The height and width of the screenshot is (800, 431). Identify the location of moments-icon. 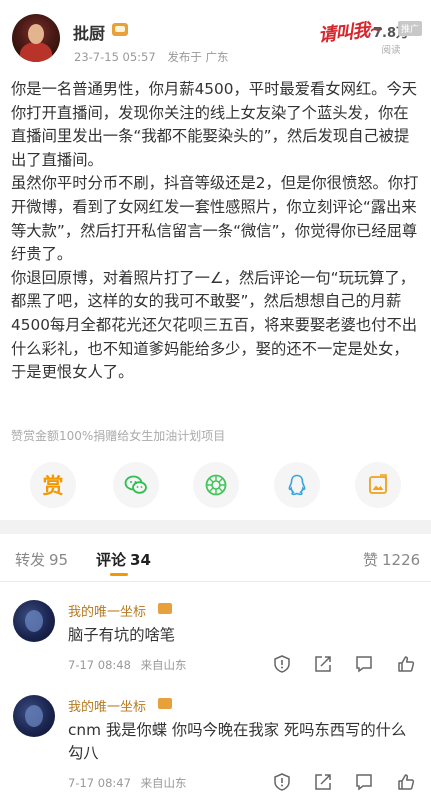
(216, 485).